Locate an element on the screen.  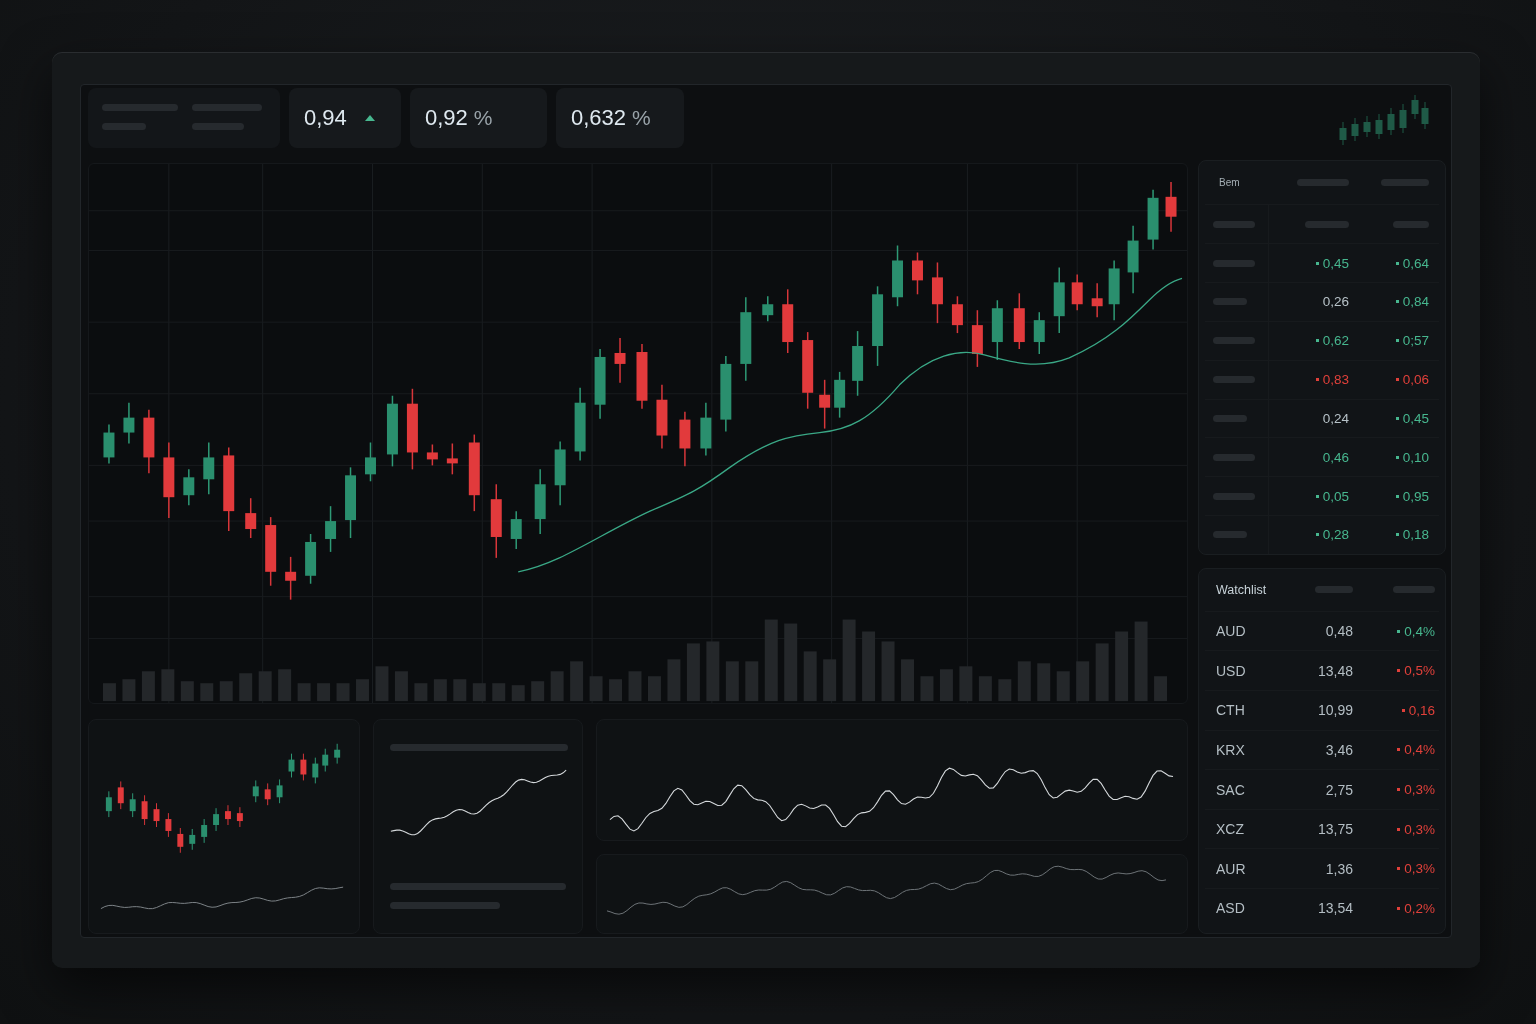
watchlist-title: Watchlist is located at coordinates (1241, 589).